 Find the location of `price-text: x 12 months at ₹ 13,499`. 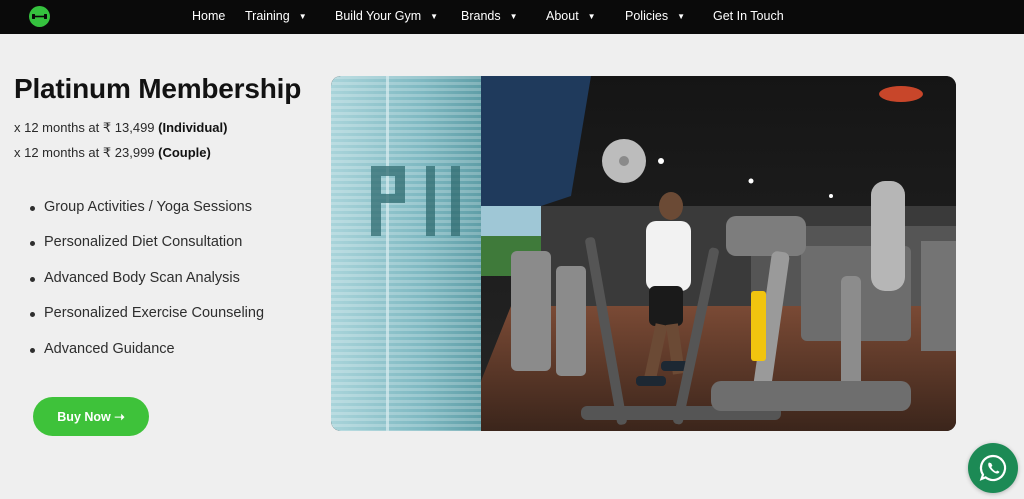

price-text: x 12 months at ₹ 13,499 is located at coordinates (86, 127).